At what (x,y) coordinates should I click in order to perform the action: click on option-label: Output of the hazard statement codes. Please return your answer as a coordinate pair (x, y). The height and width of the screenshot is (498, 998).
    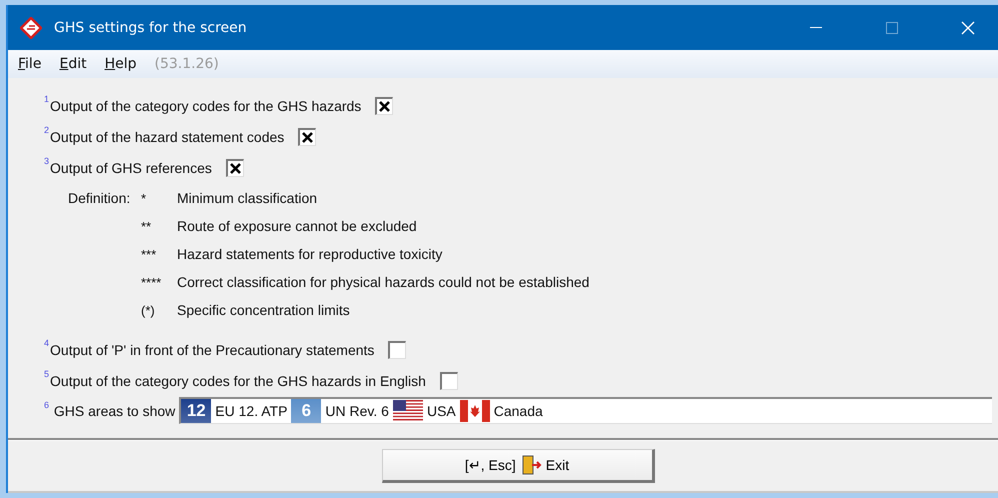
    Looking at the image, I should click on (167, 136).